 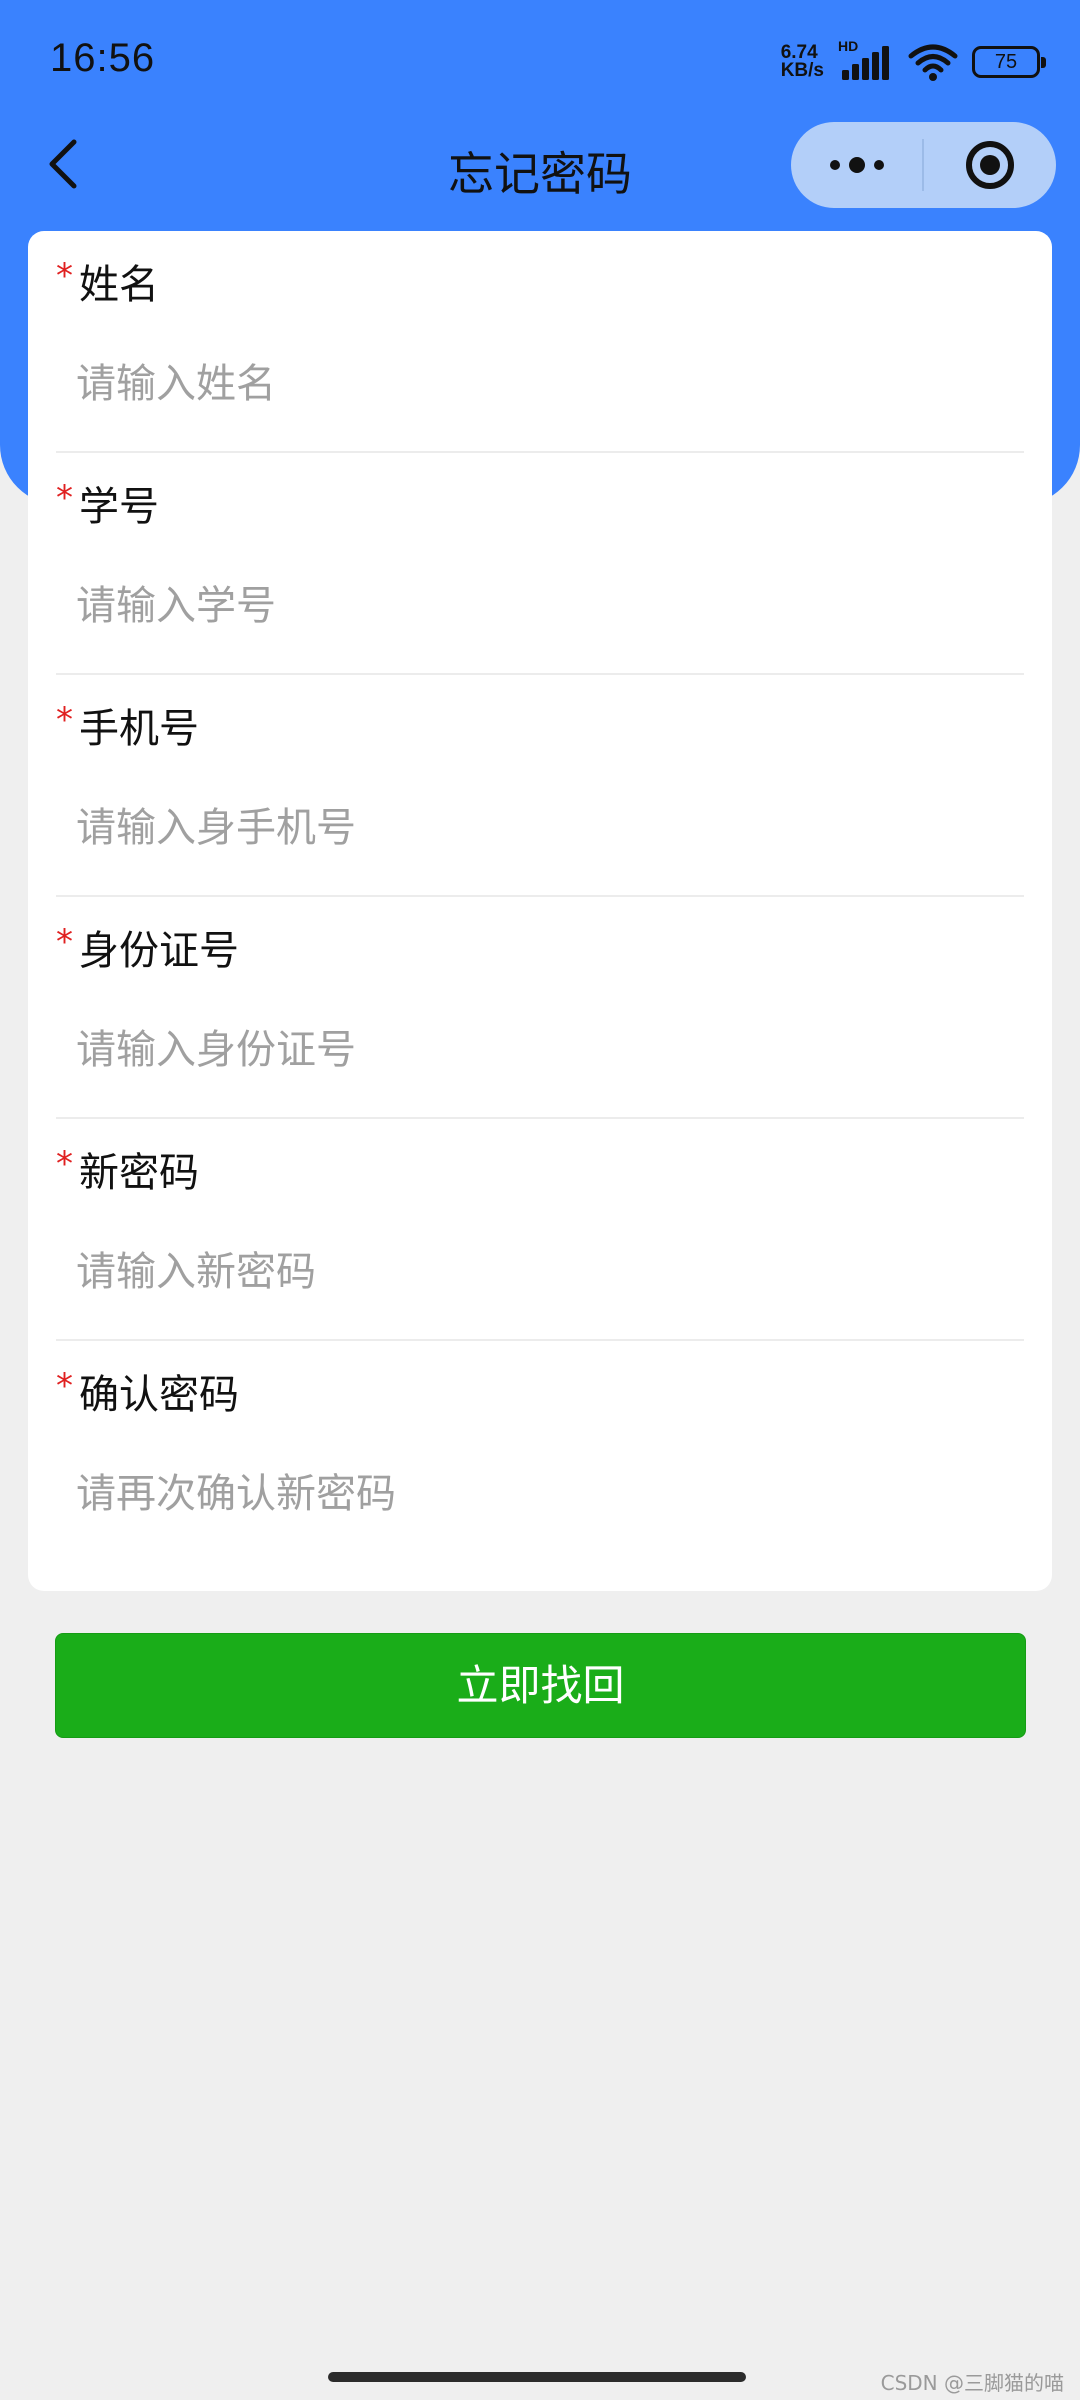 I want to click on field-label-row: * 确认密码, so click(x=147, y=1392).